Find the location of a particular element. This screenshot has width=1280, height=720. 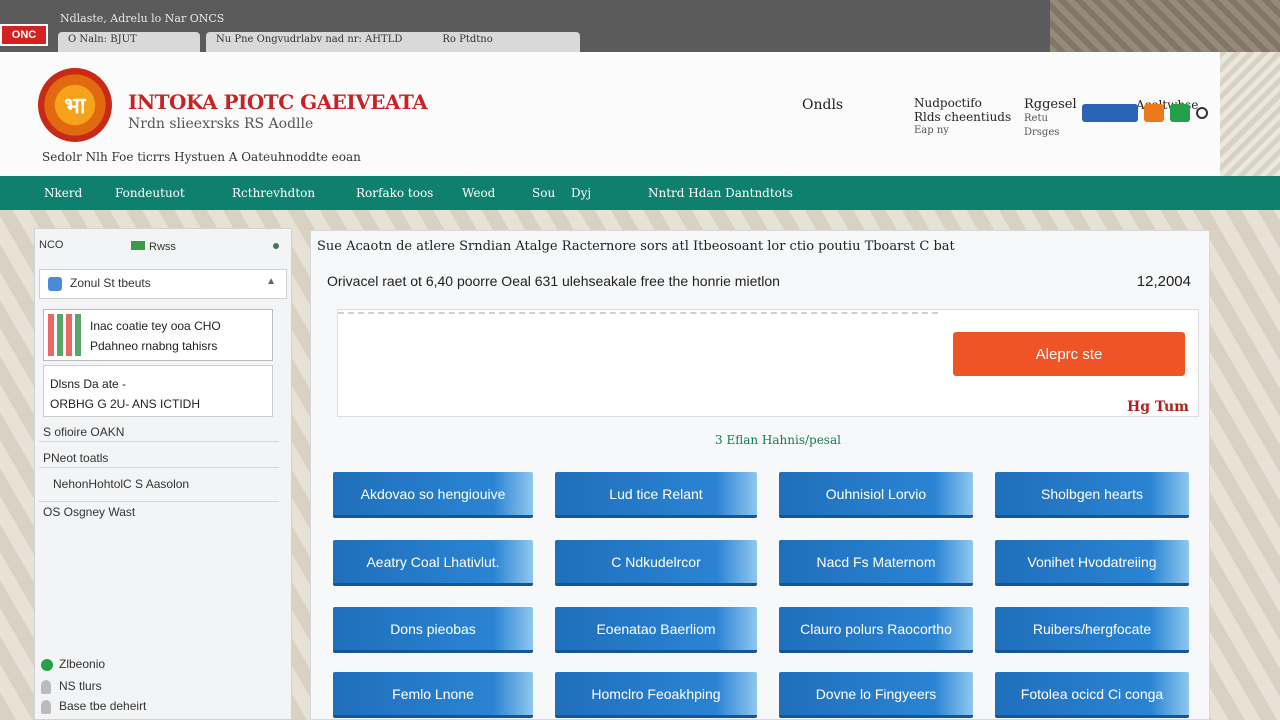

service-button: Eoenatao Baerliom is located at coordinates (656, 630).